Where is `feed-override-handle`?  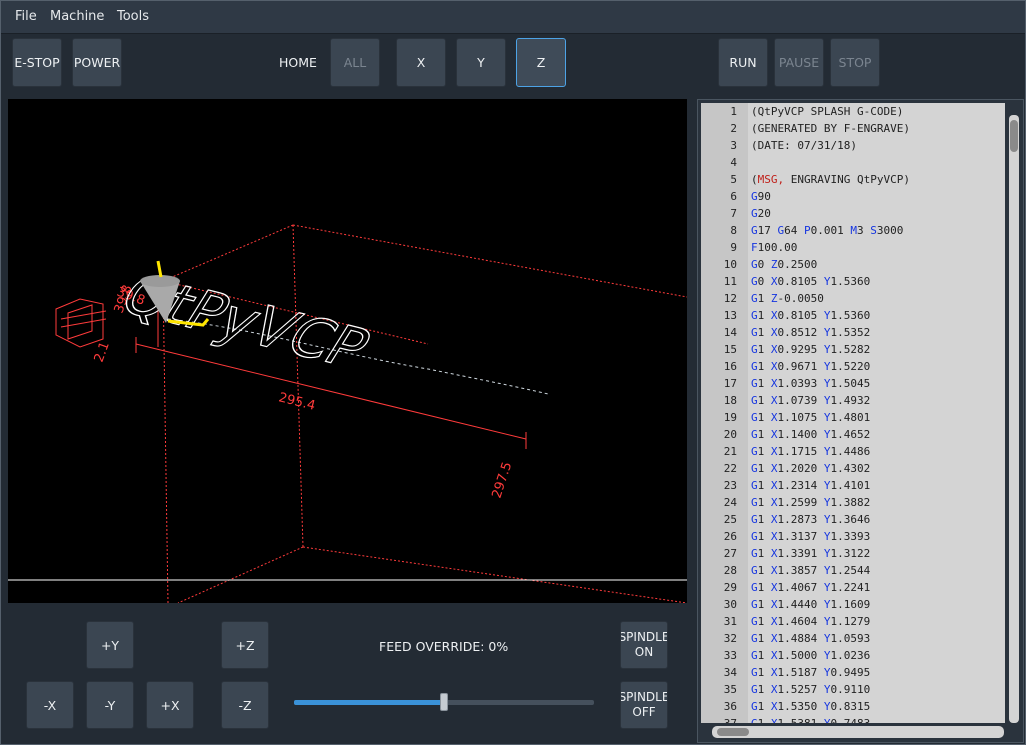 feed-override-handle is located at coordinates (444, 702).